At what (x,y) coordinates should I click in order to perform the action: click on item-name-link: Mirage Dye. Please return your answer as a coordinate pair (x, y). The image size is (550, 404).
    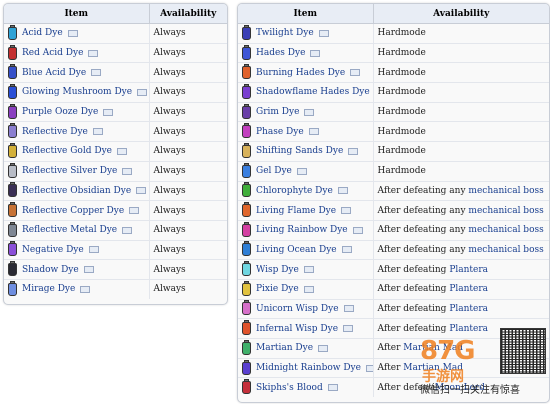
    Looking at the image, I should click on (48, 289).